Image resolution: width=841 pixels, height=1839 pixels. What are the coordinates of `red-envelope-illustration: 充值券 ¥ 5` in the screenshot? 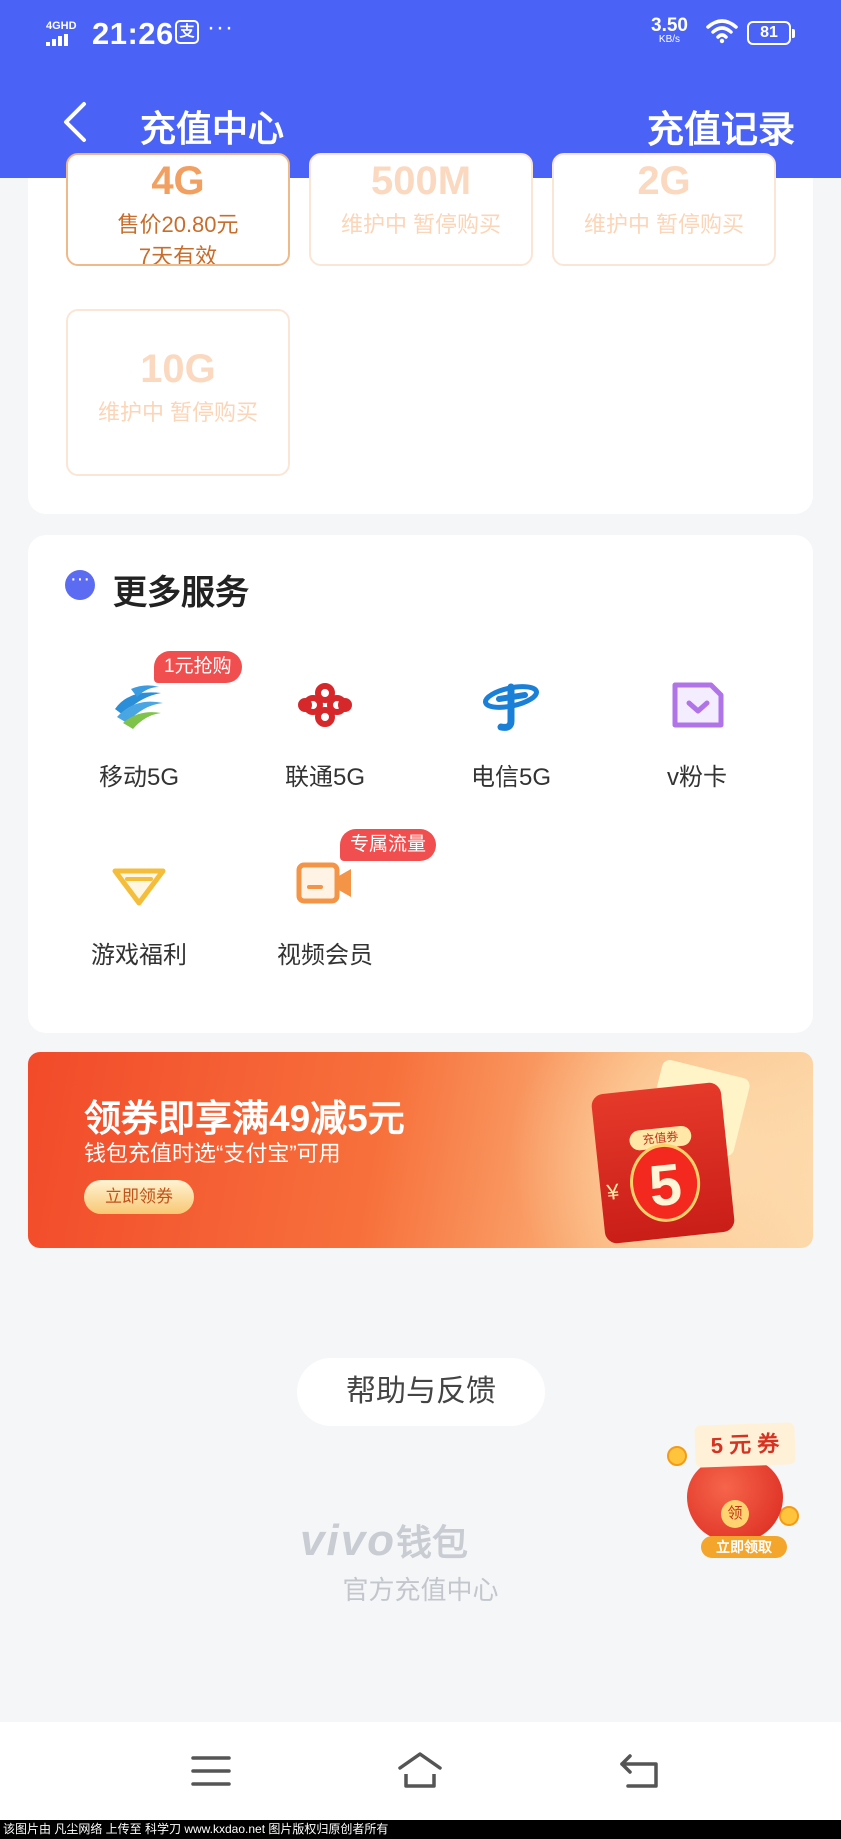 It's located at (663, 1163).